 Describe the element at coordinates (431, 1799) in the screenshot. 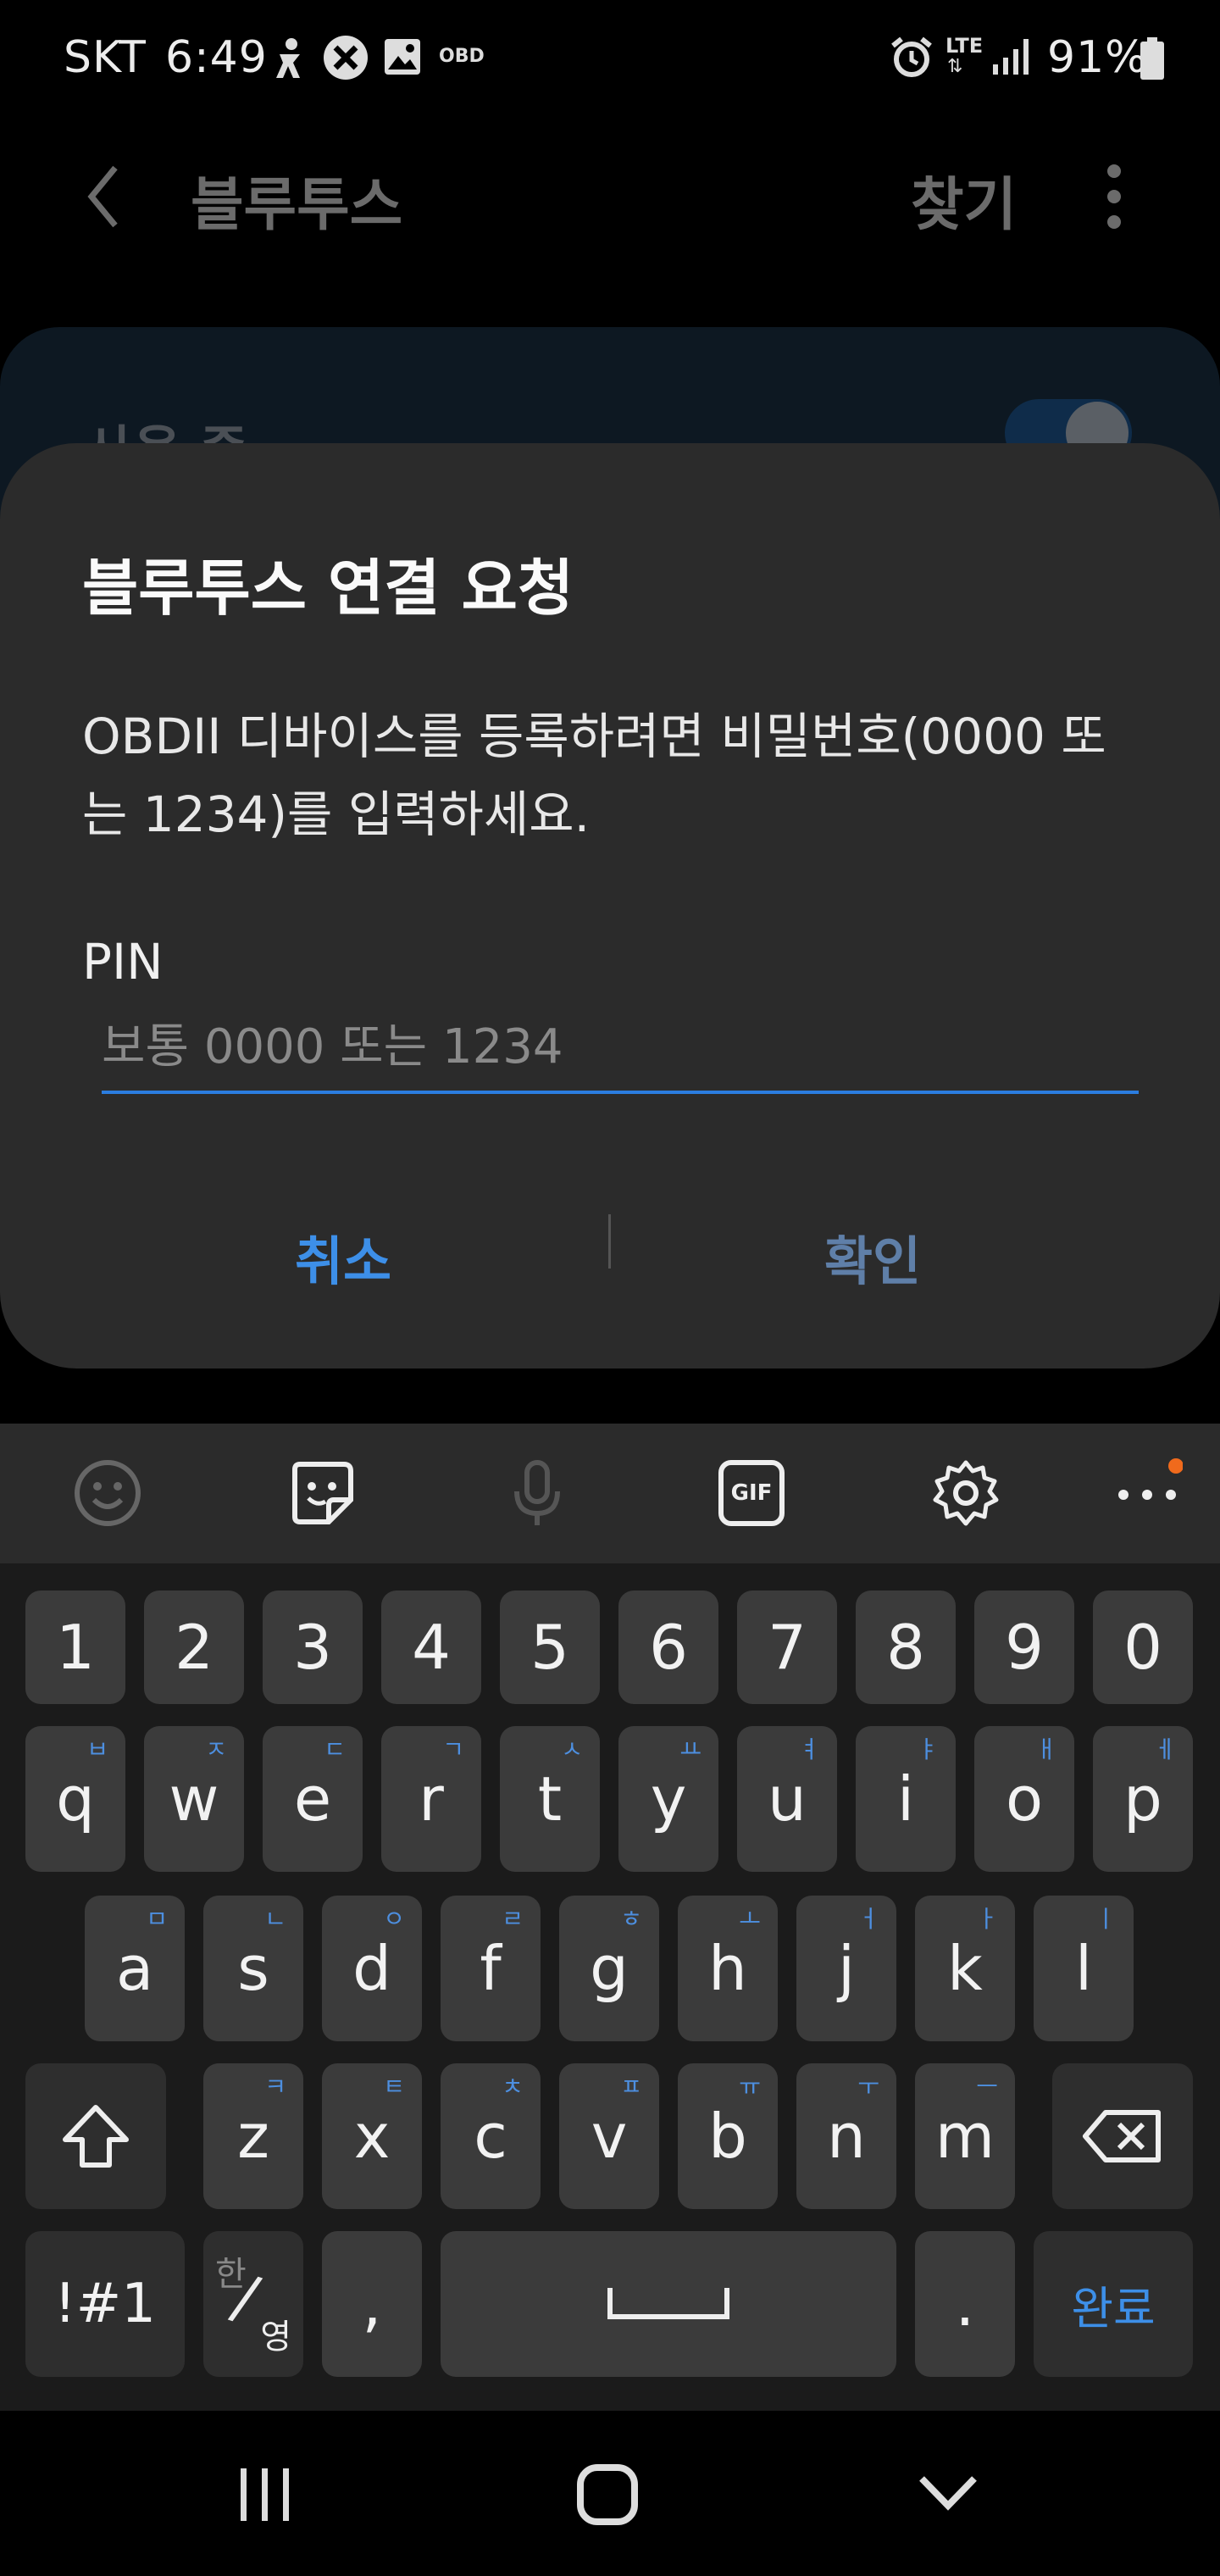

I see `key-r: rㄱ` at that location.